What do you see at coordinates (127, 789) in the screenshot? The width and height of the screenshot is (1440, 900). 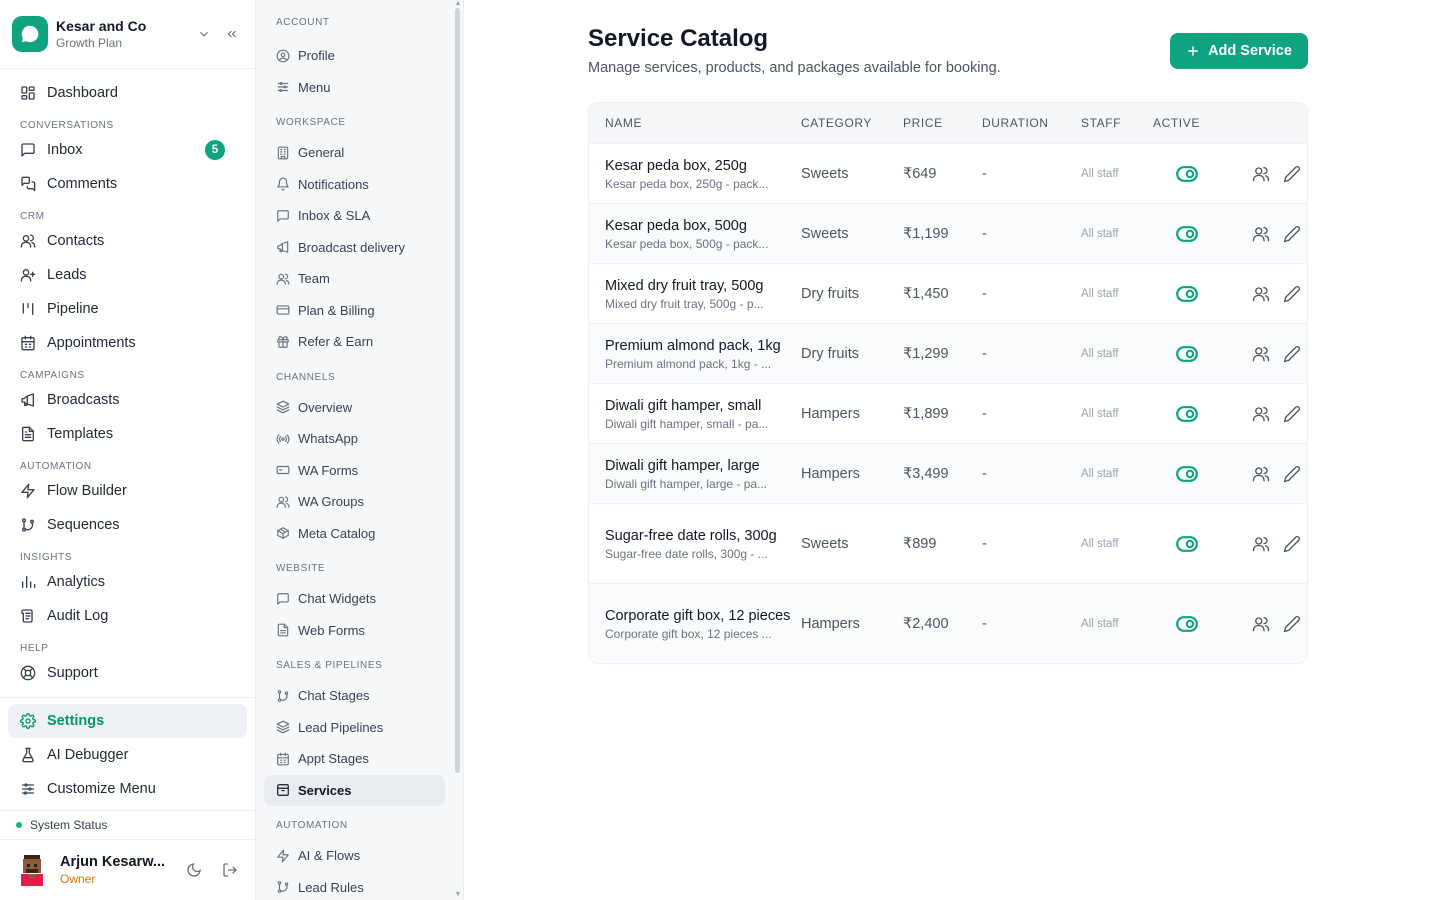 I see `sidebar-item-customize-menu: Customize Menu` at bounding box center [127, 789].